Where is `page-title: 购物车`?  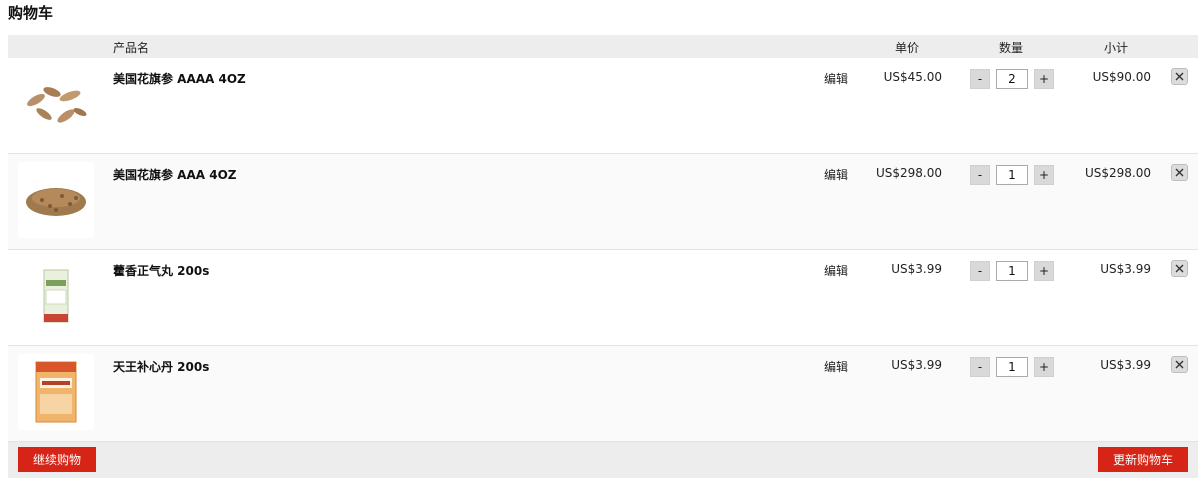 page-title: 购物车 is located at coordinates (31, 13).